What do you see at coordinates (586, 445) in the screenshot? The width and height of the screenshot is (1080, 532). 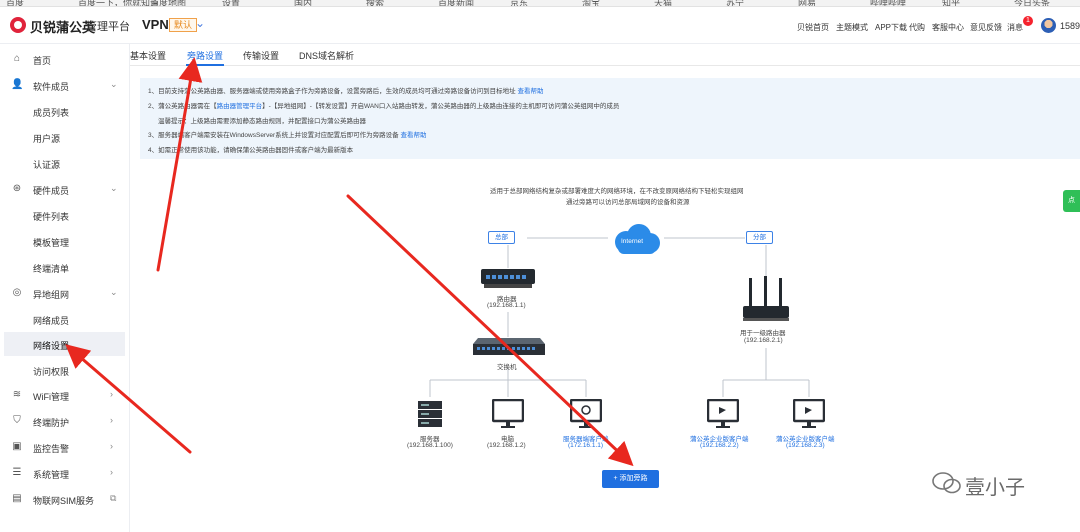 I see `device-ip-server-client: (172.16.1.1)` at bounding box center [586, 445].